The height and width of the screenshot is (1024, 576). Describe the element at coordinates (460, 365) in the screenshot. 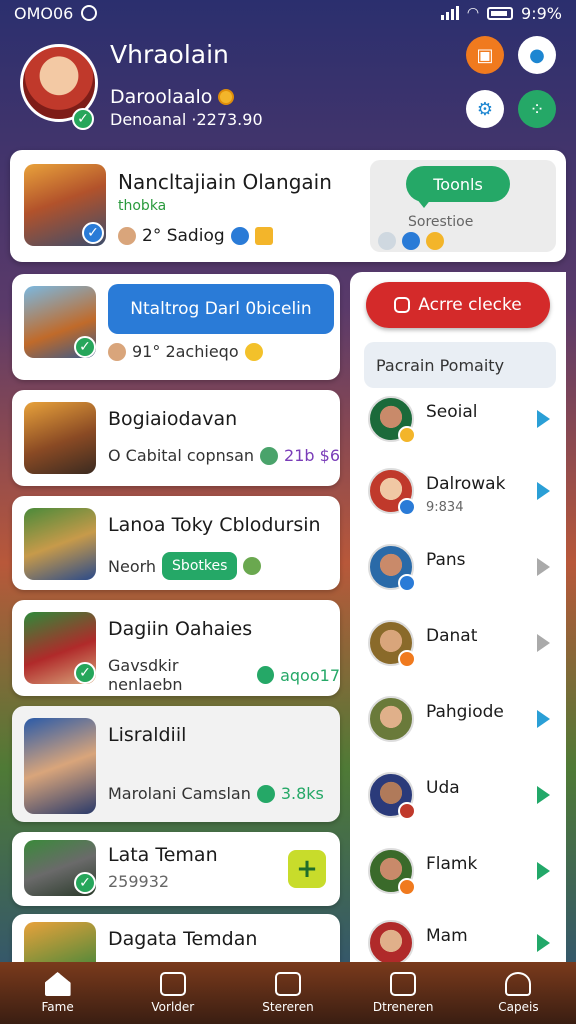

I see `search-field: Pacrain Pomaity` at that location.